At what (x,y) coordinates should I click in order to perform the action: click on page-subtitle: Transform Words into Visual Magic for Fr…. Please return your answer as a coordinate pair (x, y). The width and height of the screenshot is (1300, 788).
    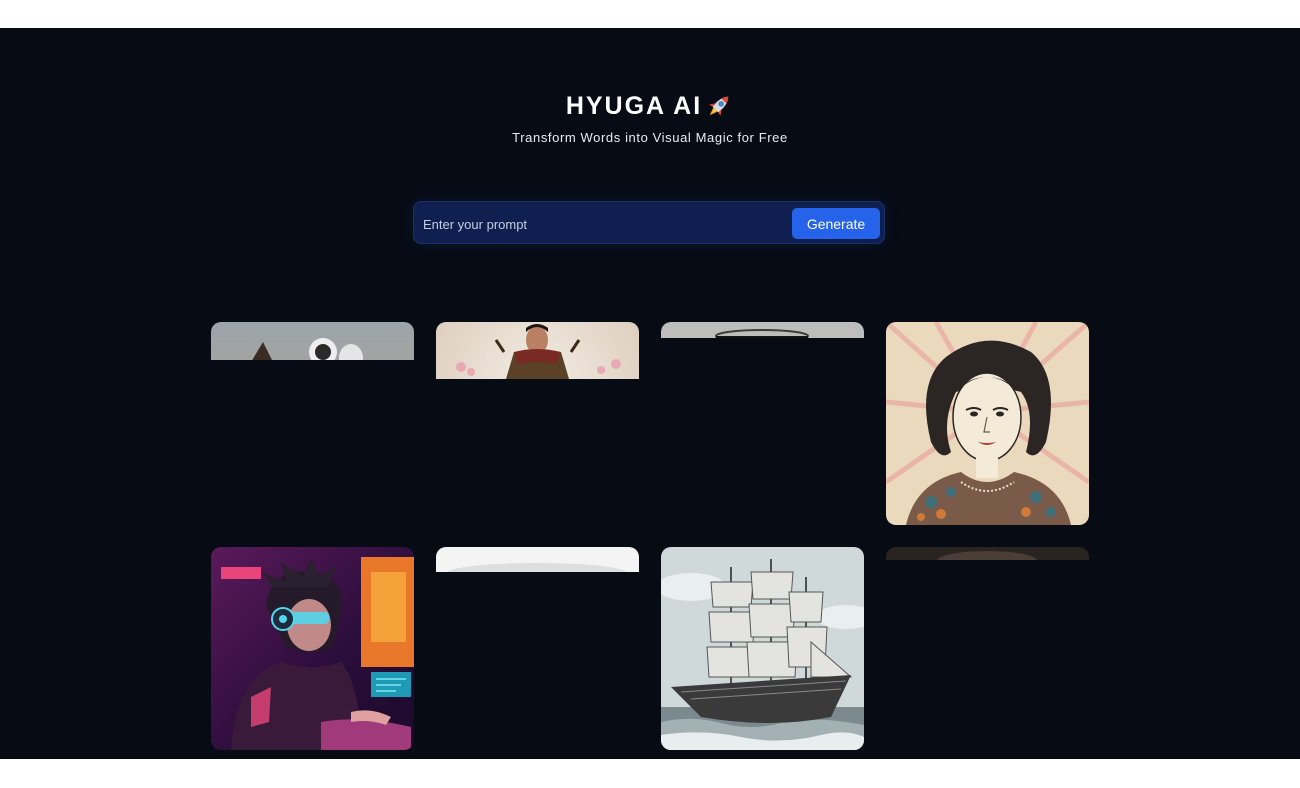
    Looking at the image, I should click on (650, 137).